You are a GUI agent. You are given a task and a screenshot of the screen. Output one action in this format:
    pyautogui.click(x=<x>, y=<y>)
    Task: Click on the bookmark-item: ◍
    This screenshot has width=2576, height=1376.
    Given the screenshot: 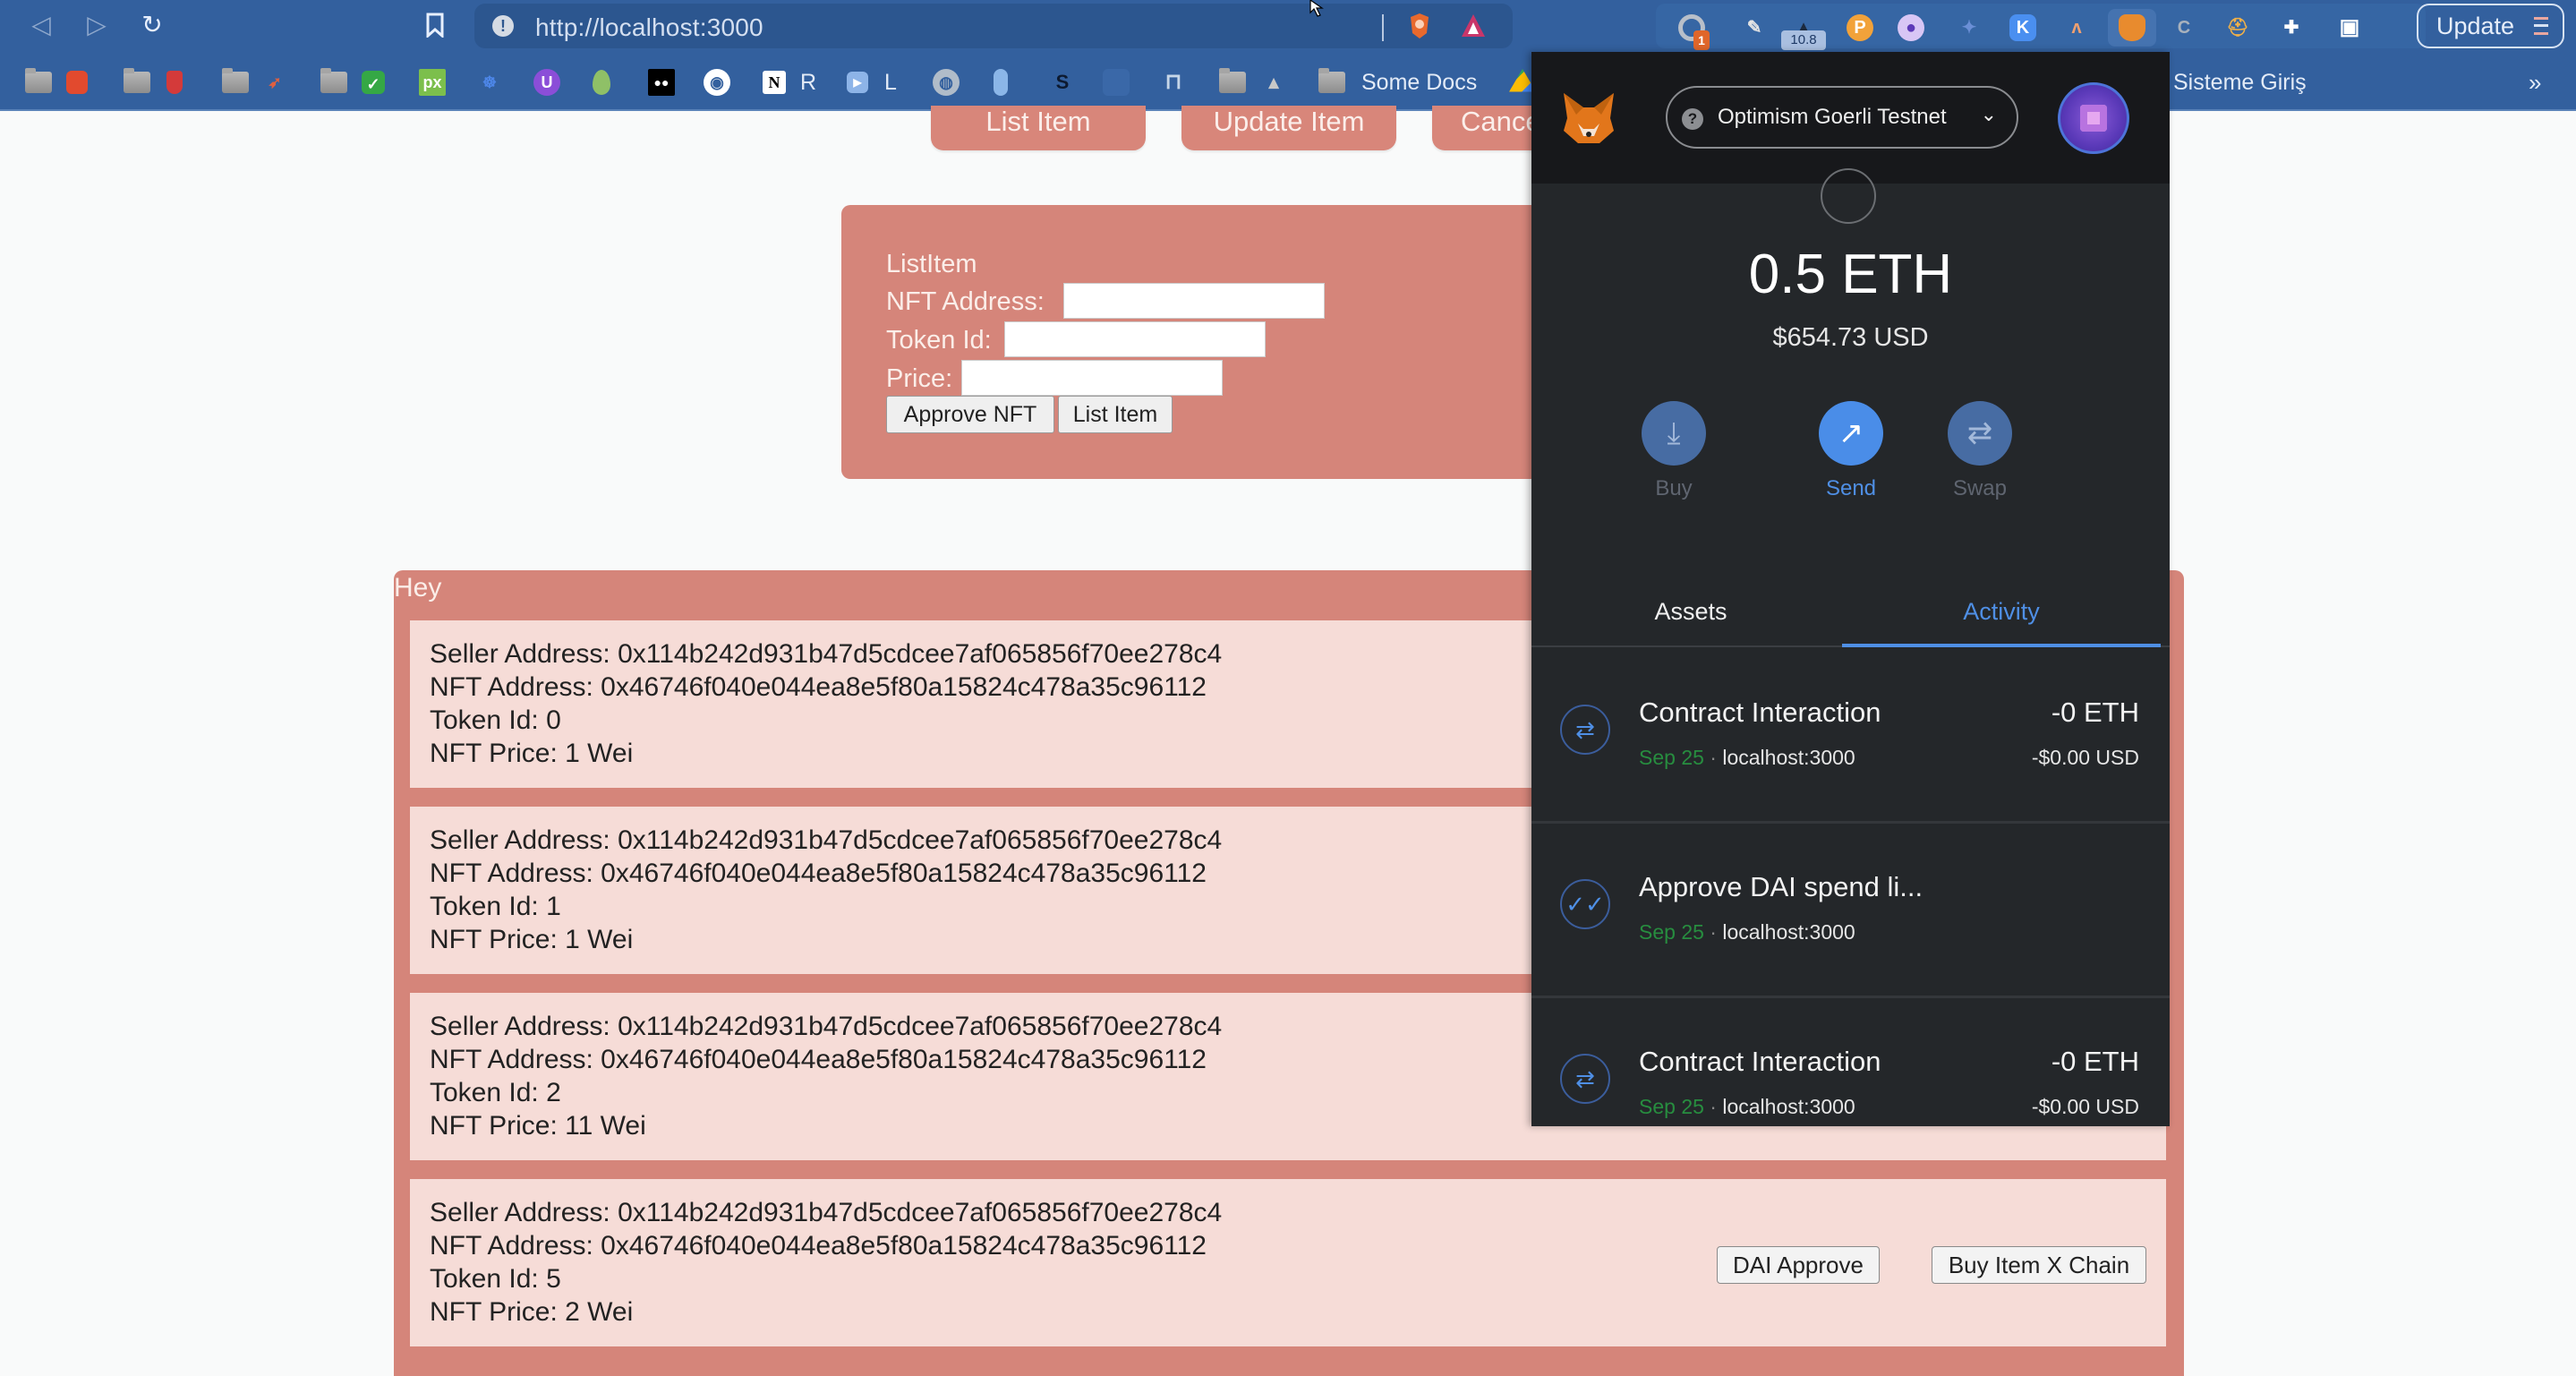 What is the action you would take?
    pyautogui.click(x=946, y=83)
    